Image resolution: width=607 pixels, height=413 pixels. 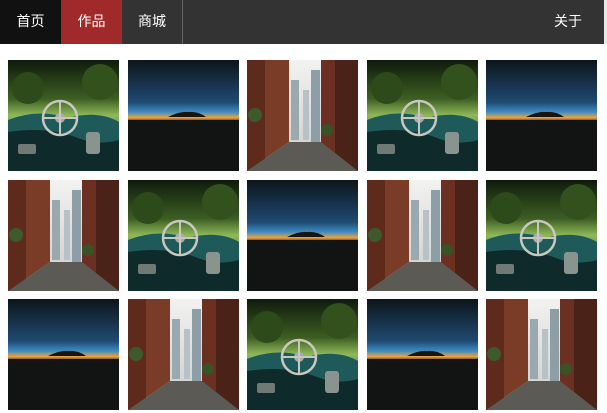 I want to click on nav-works: 作品, so click(x=91, y=22).